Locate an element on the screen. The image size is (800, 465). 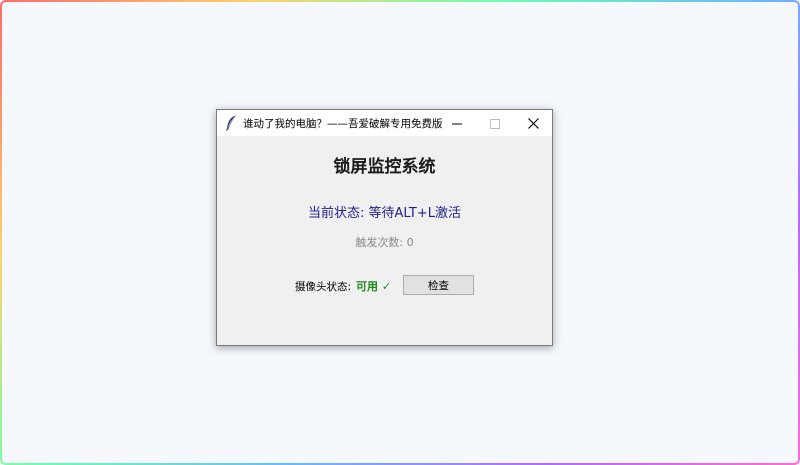
feather-icon is located at coordinates (231, 123).